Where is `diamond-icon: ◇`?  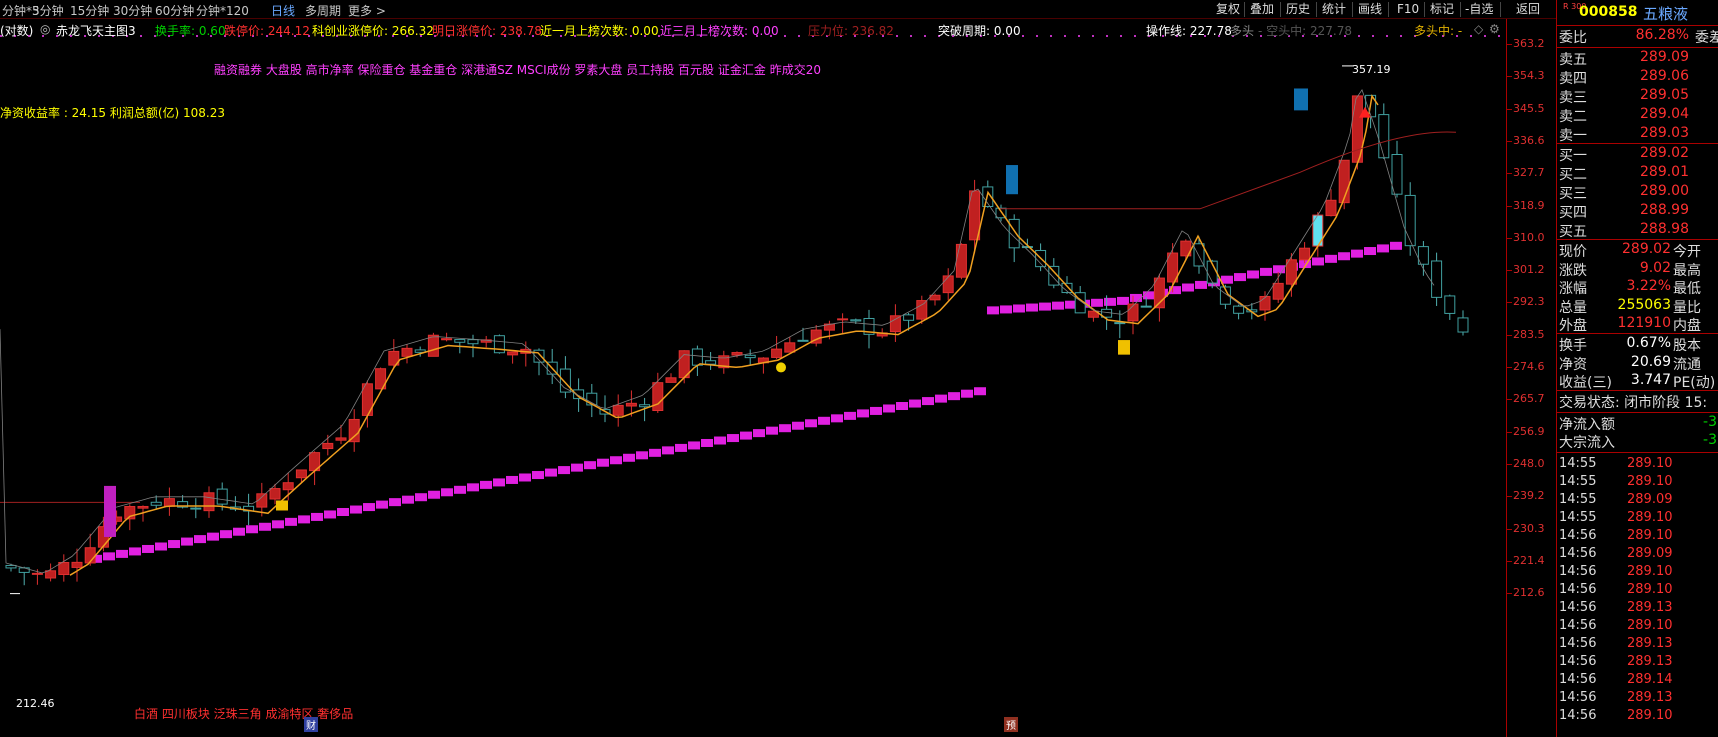
diamond-icon: ◇ is located at coordinates (1478, 29).